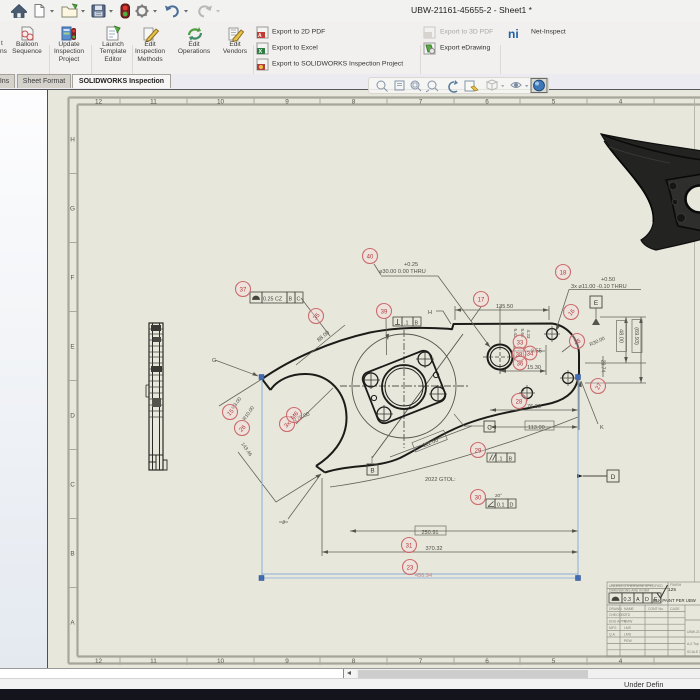 Image resolution: width=700 pixels, height=700 pixels. Describe the element at coordinates (627, 615) in the screenshot. I see `svg-text: JTD` at that location.